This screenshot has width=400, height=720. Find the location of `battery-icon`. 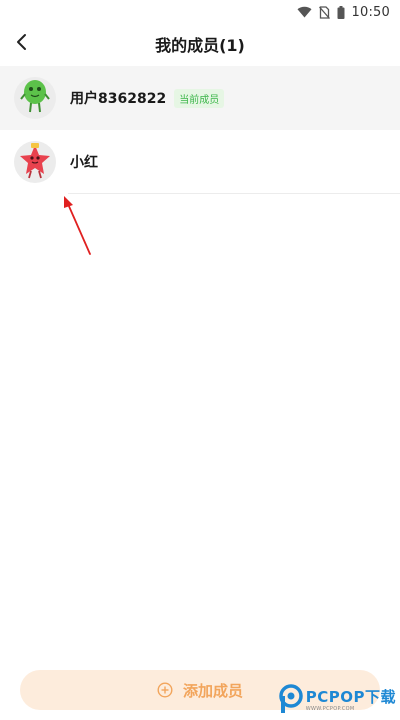

battery-icon is located at coordinates (341, 12).